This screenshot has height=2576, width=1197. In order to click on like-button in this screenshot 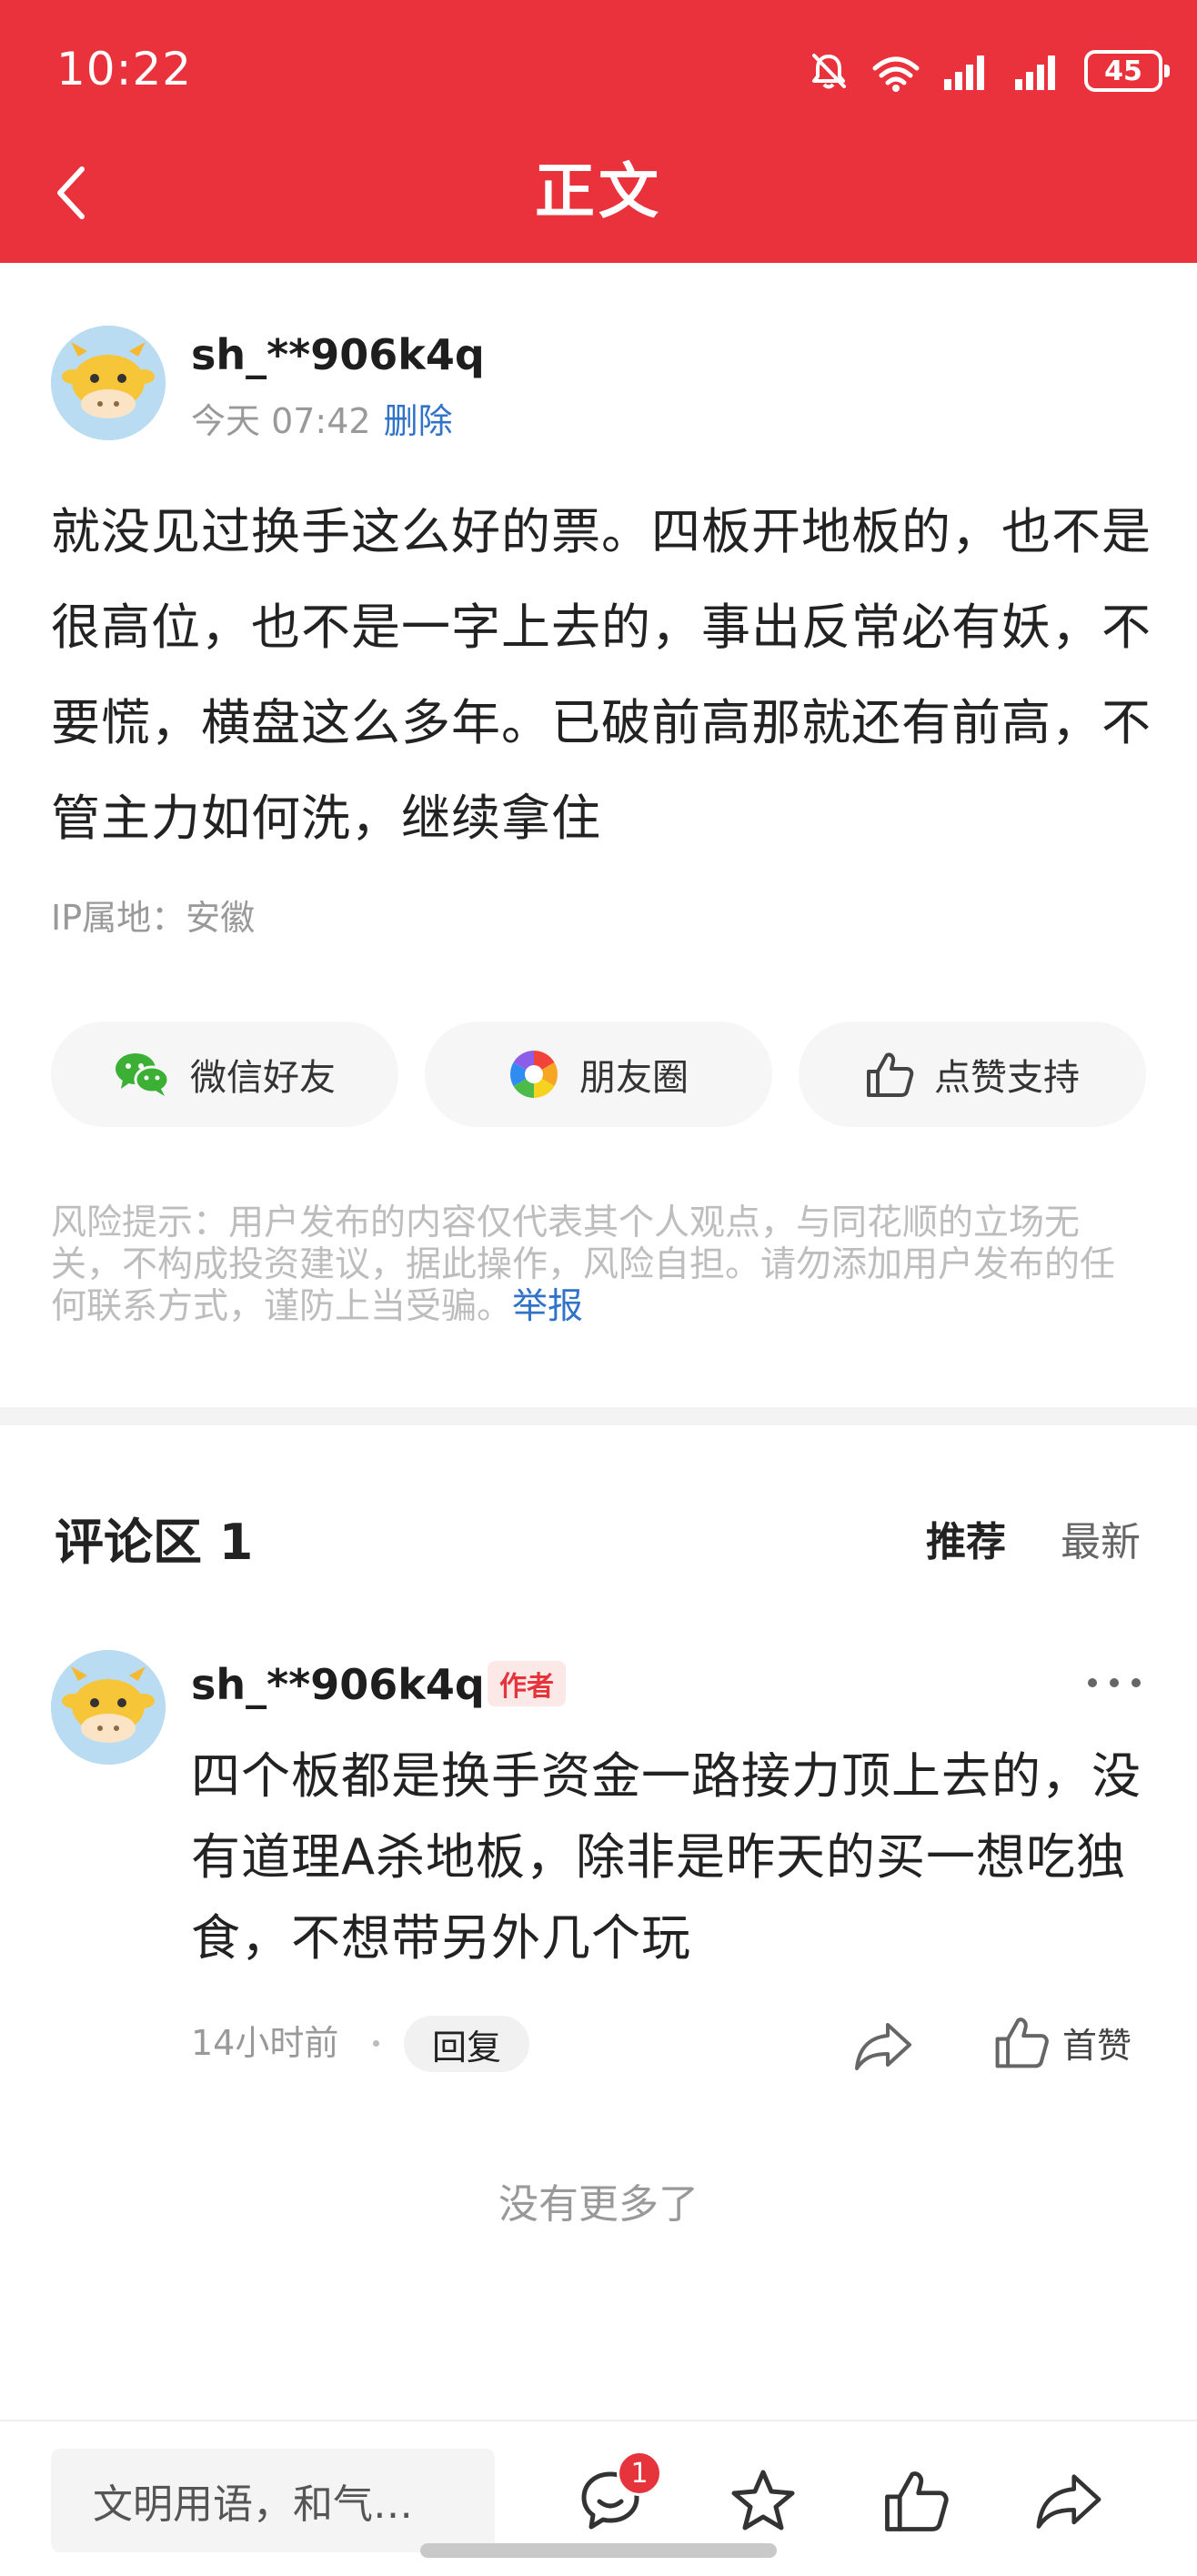, I will do `click(916, 2500)`.